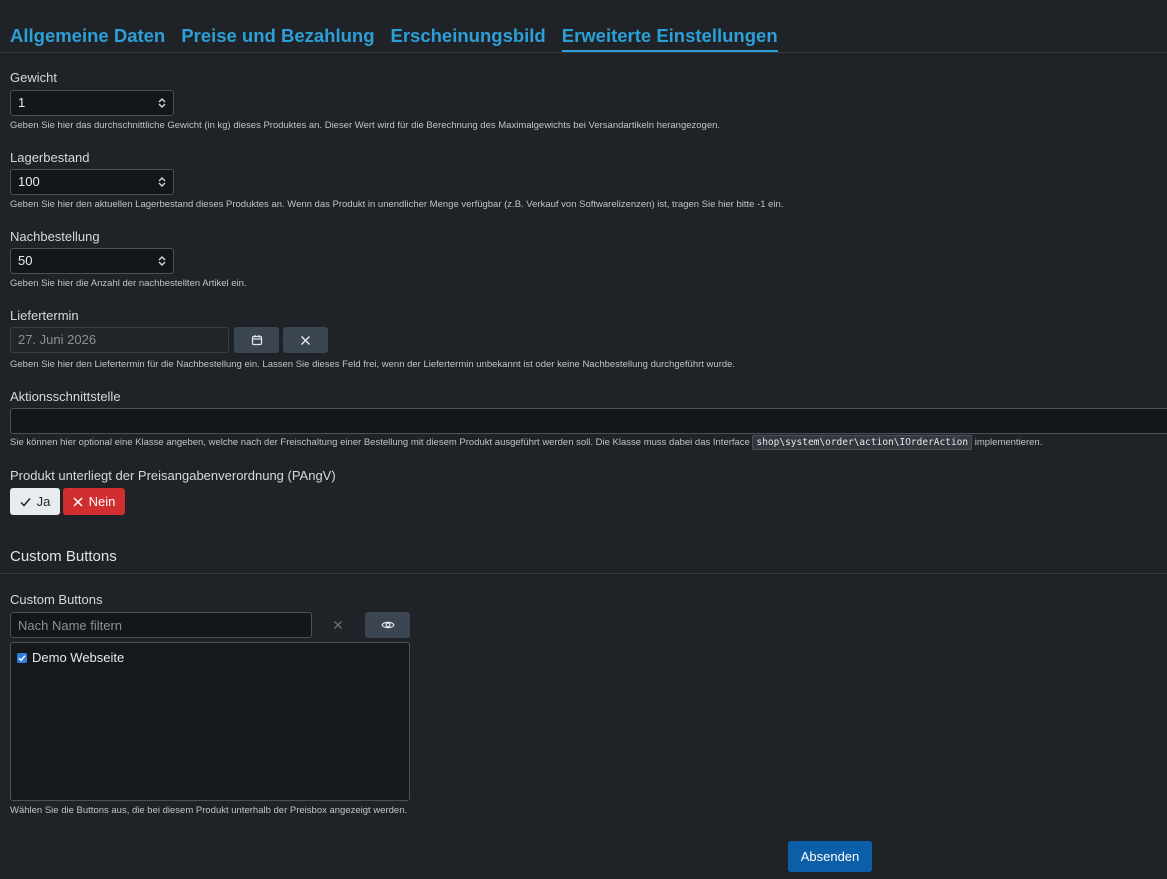  What do you see at coordinates (65, 396) in the screenshot?
I see `action-interface-label: Aktionsschnittstelle` at bounding box center [65, 396].